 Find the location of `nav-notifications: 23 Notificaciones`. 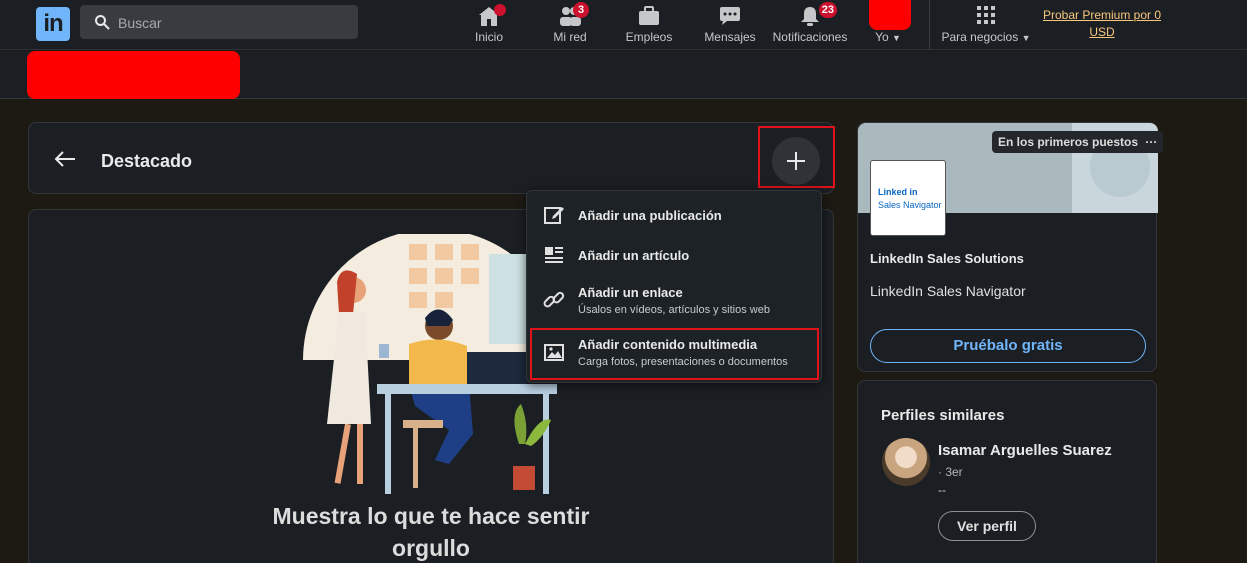

nav-notifications: 23 Notificaciones is located at coordinates (810, 25).